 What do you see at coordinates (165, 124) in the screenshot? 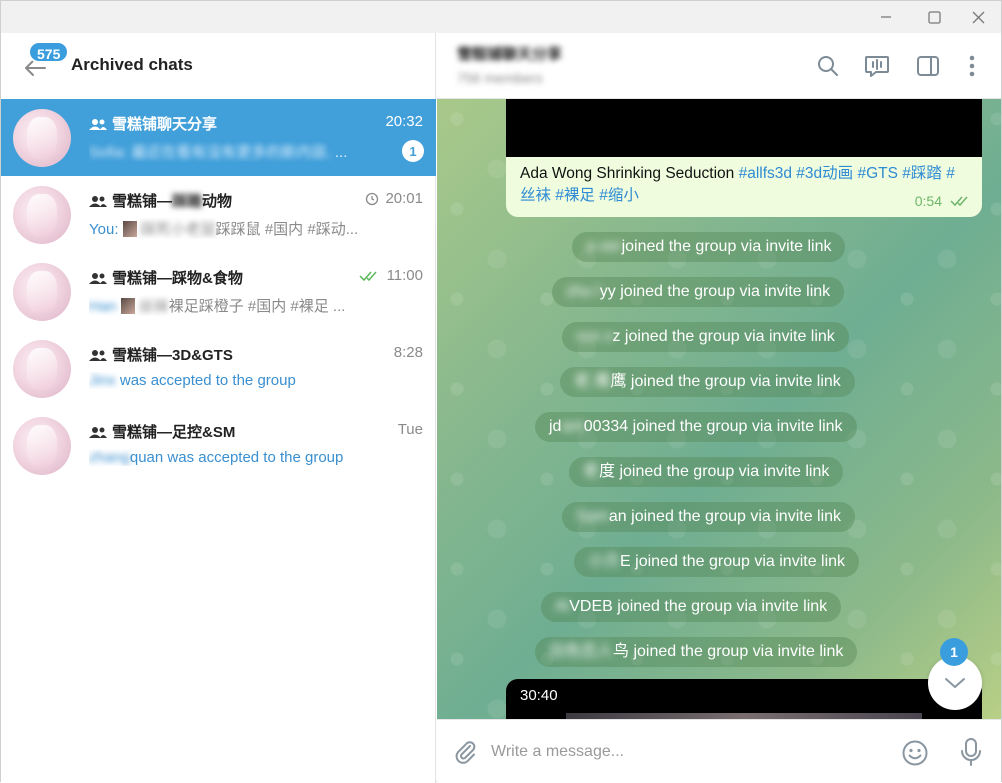
I see `chat-name-text: 雪糕铺聊天分享` at bounding box center [165, 124].